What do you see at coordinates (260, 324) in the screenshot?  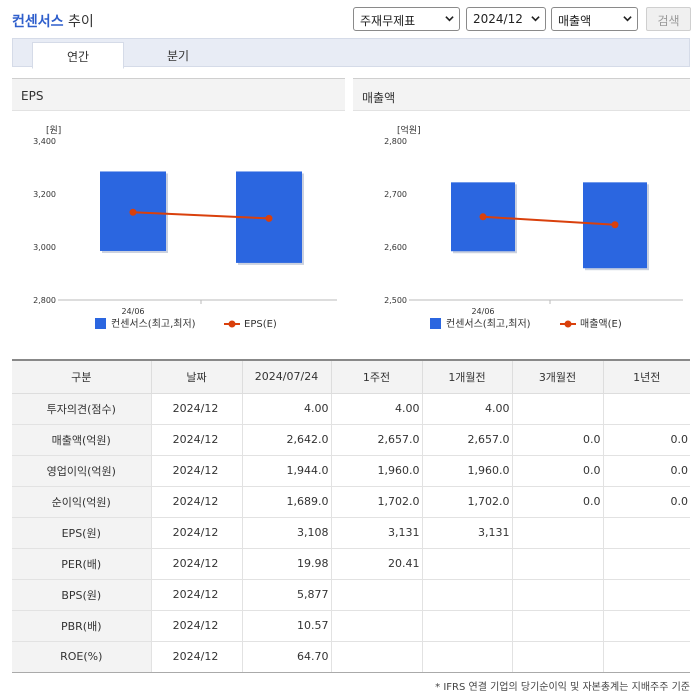 I see `legend-line-label: EPS(E)` at bounding box center [260, 324].